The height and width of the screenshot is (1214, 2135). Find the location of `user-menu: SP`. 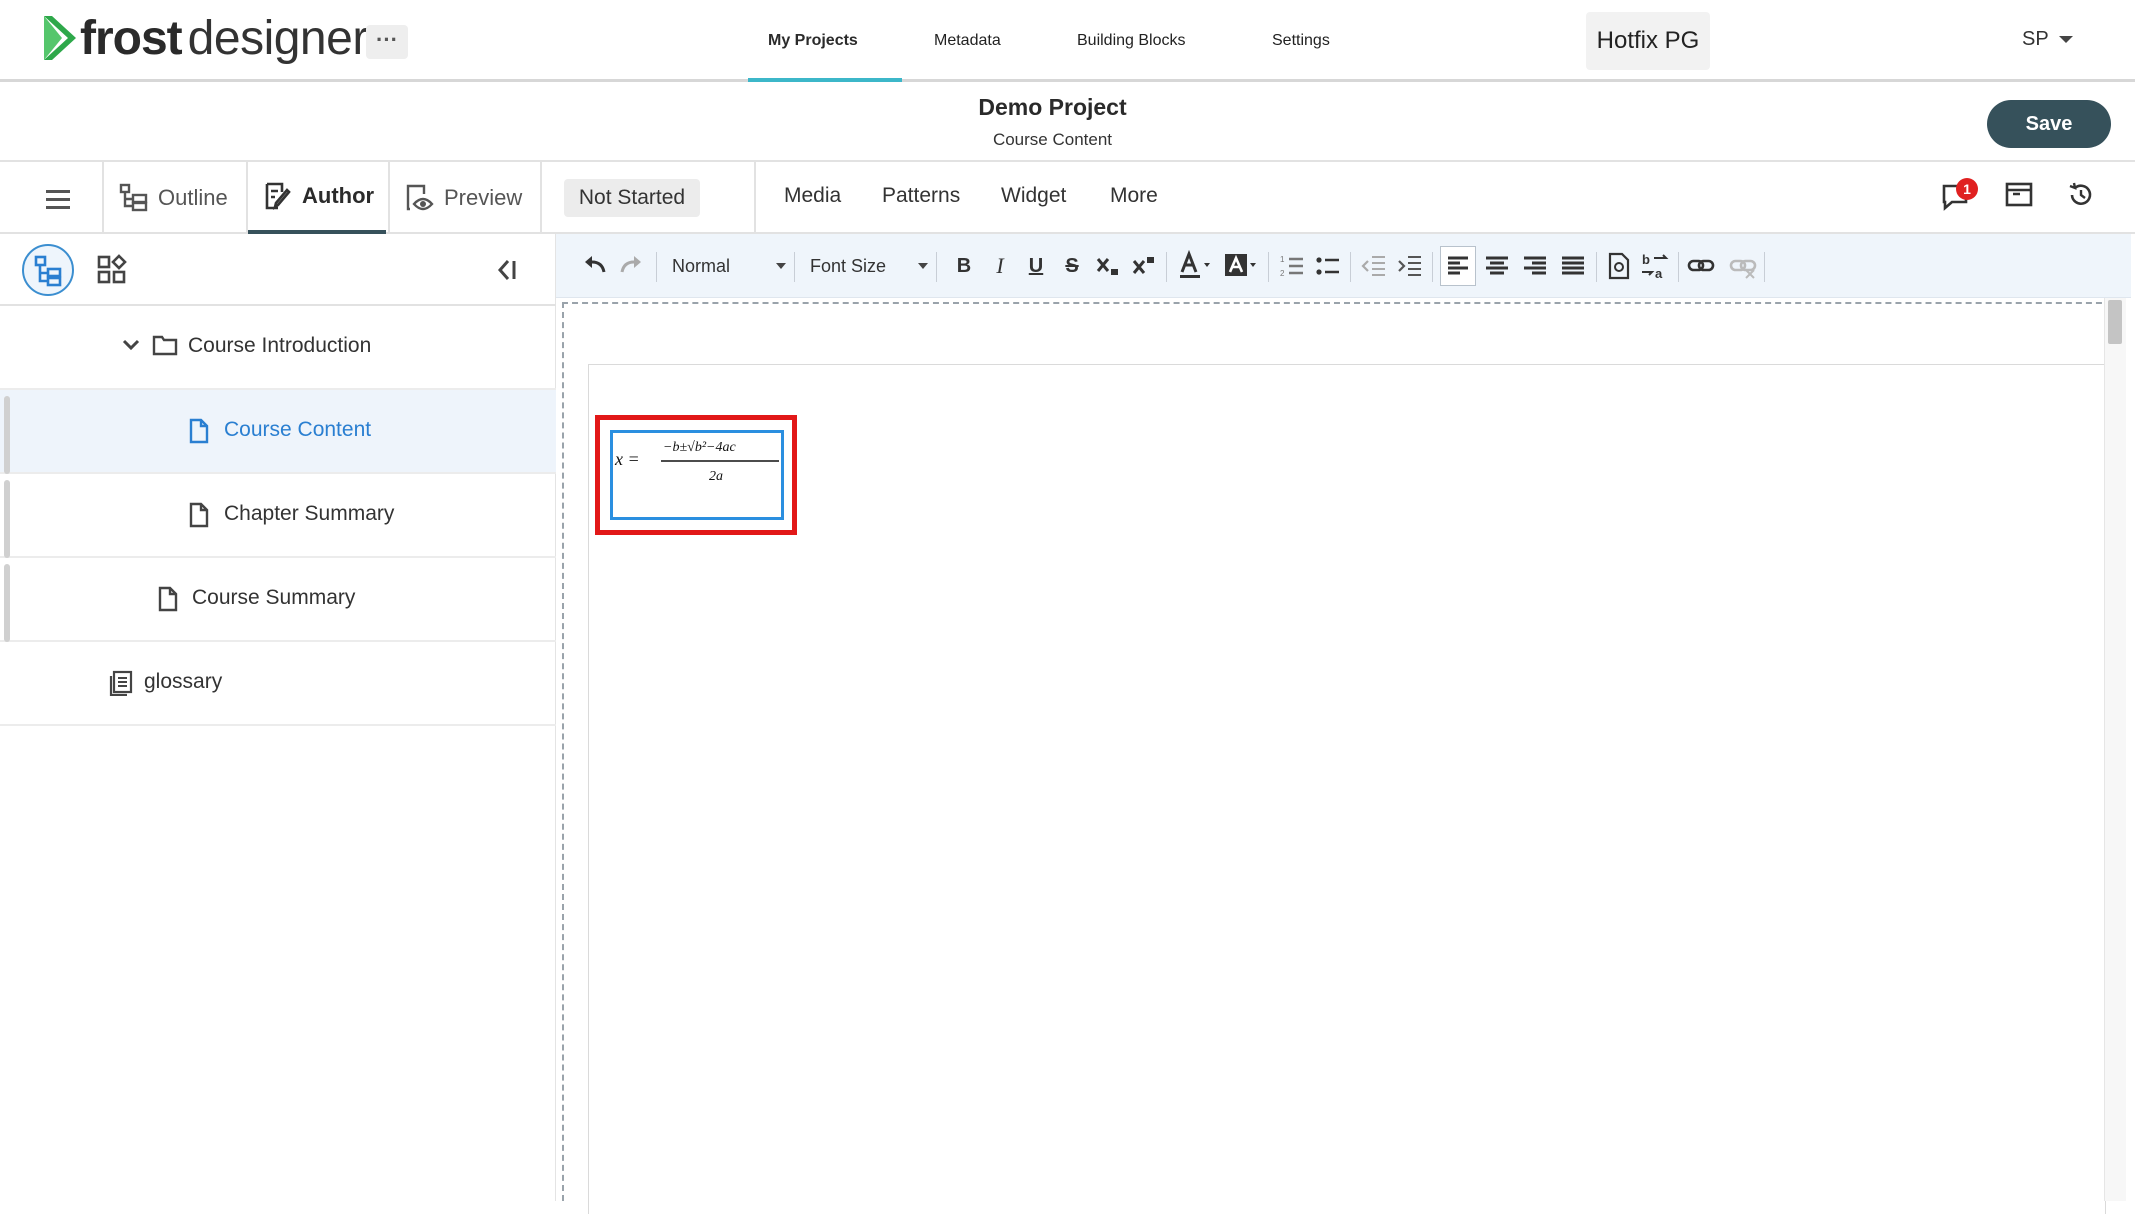

user-menu: SP is located at coordinates (2047, 39).